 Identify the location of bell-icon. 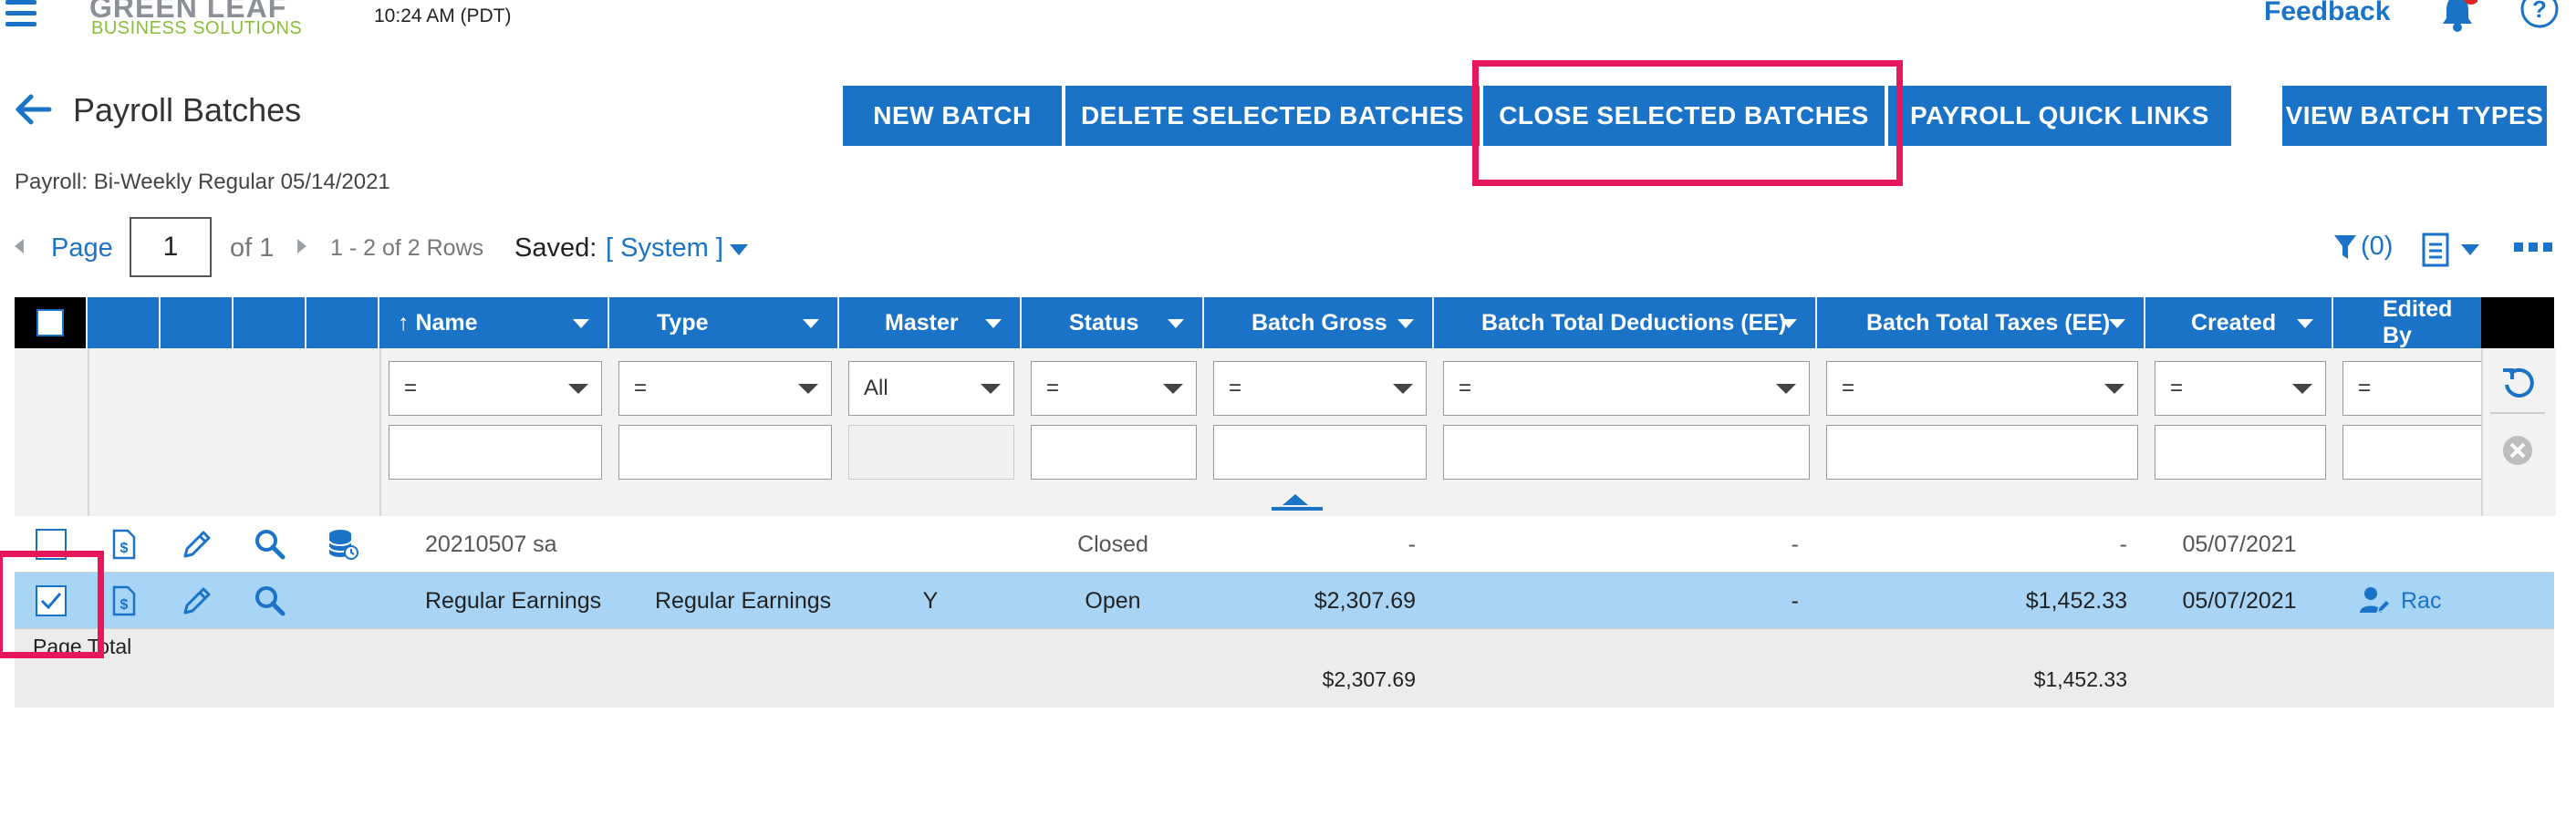
(2458, 16).